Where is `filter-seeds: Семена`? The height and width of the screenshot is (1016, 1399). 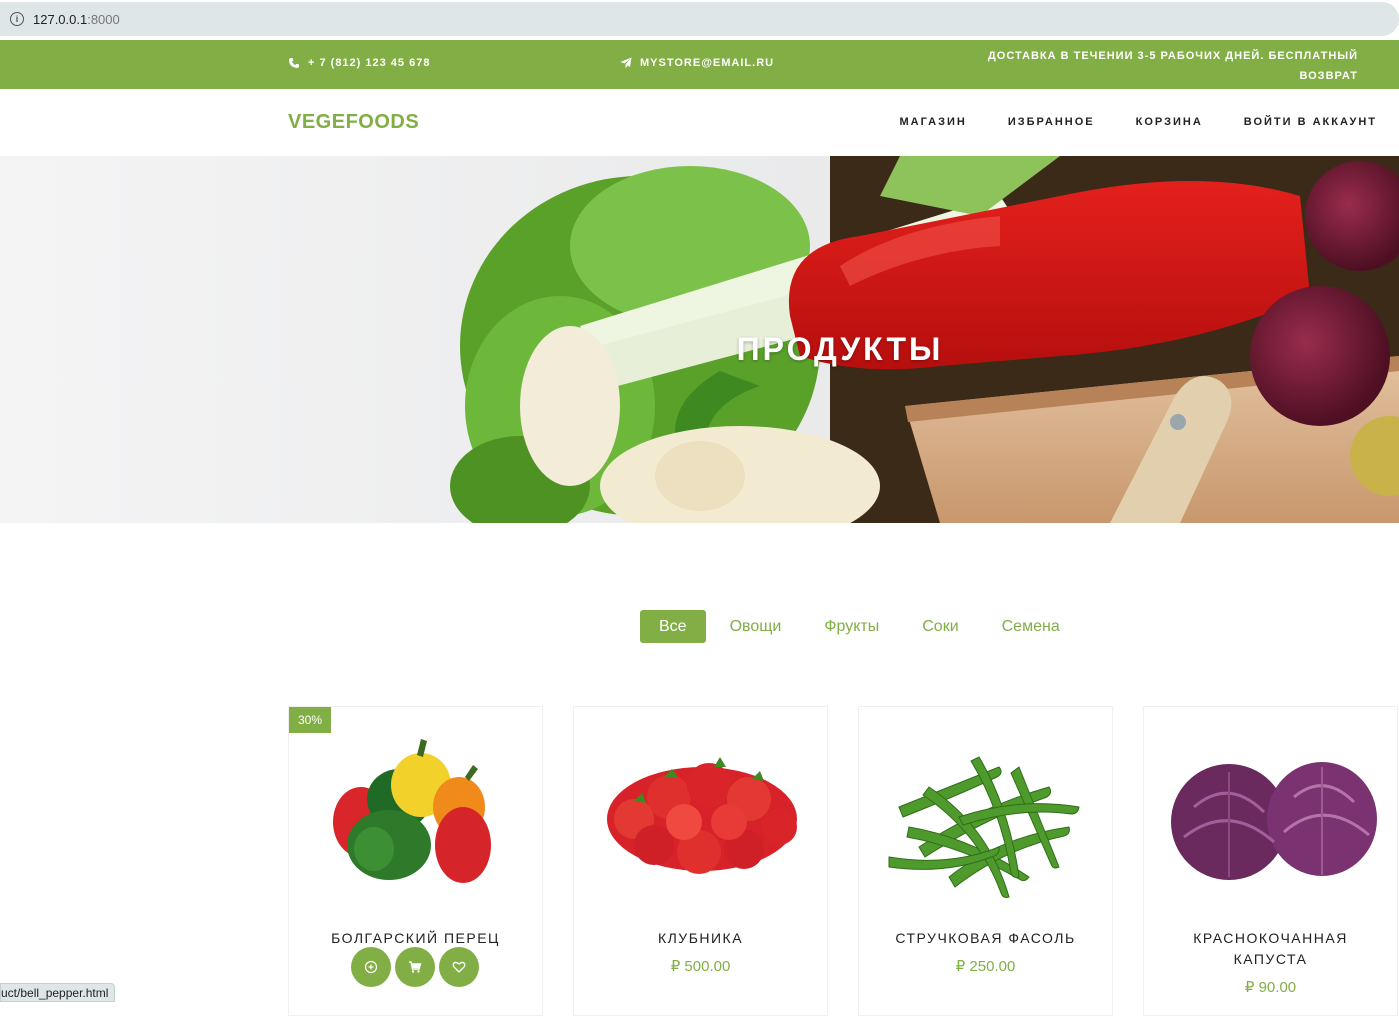
filter-seeds: Семена is located at coordinates (1031, 626).